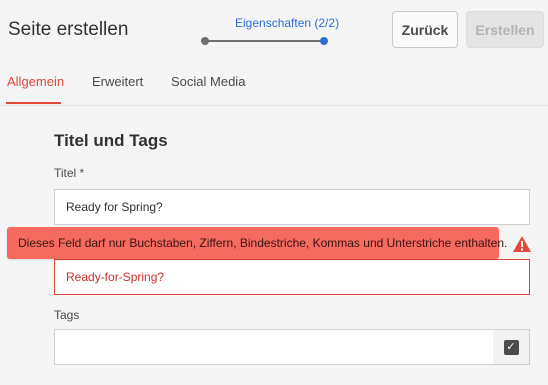 Image resolution: width=548 pixels, height=385 pixels. What do you see at coordinates (67, 315) in the screenshot?
I see `tags-label: Tags` at bounding box center [67, 315].